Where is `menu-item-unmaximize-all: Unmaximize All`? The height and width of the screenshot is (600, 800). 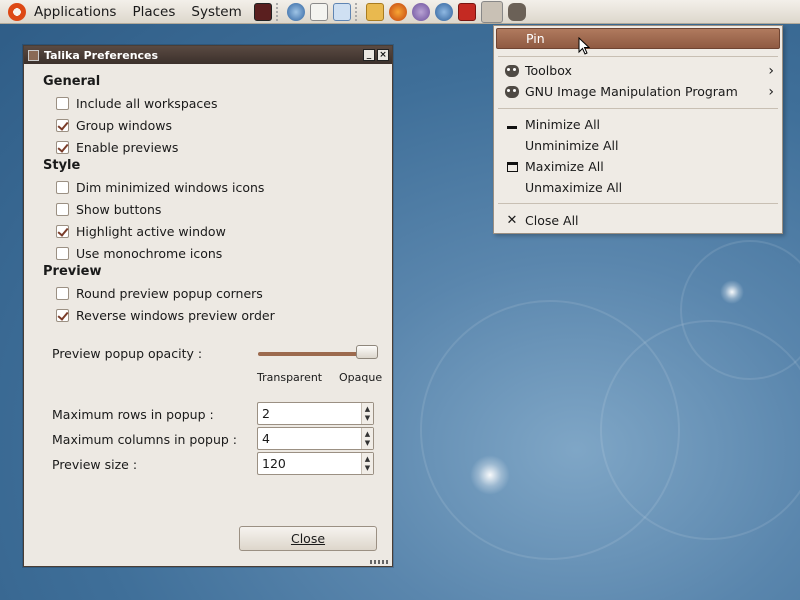 menu-item-unmaximize-all: Unmaximize All is located at coordinates (638, 187).